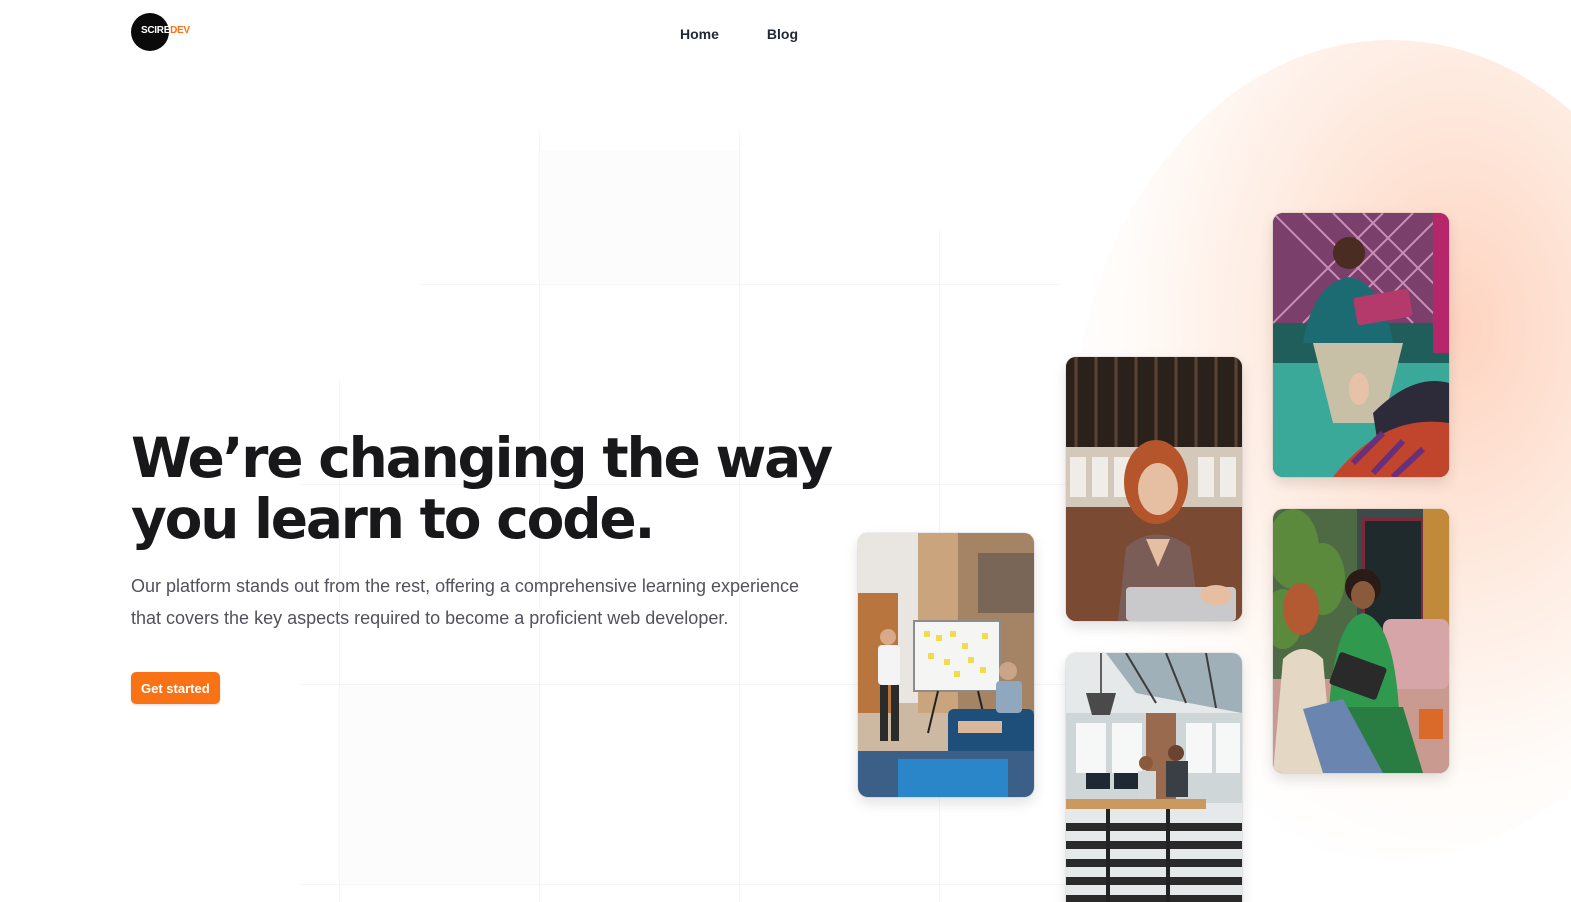 This screenshot has width=1571, height=902. Describe the element at coordinates (699, 34) in the screenshot. I see `nav-link-home: Home` at that location.